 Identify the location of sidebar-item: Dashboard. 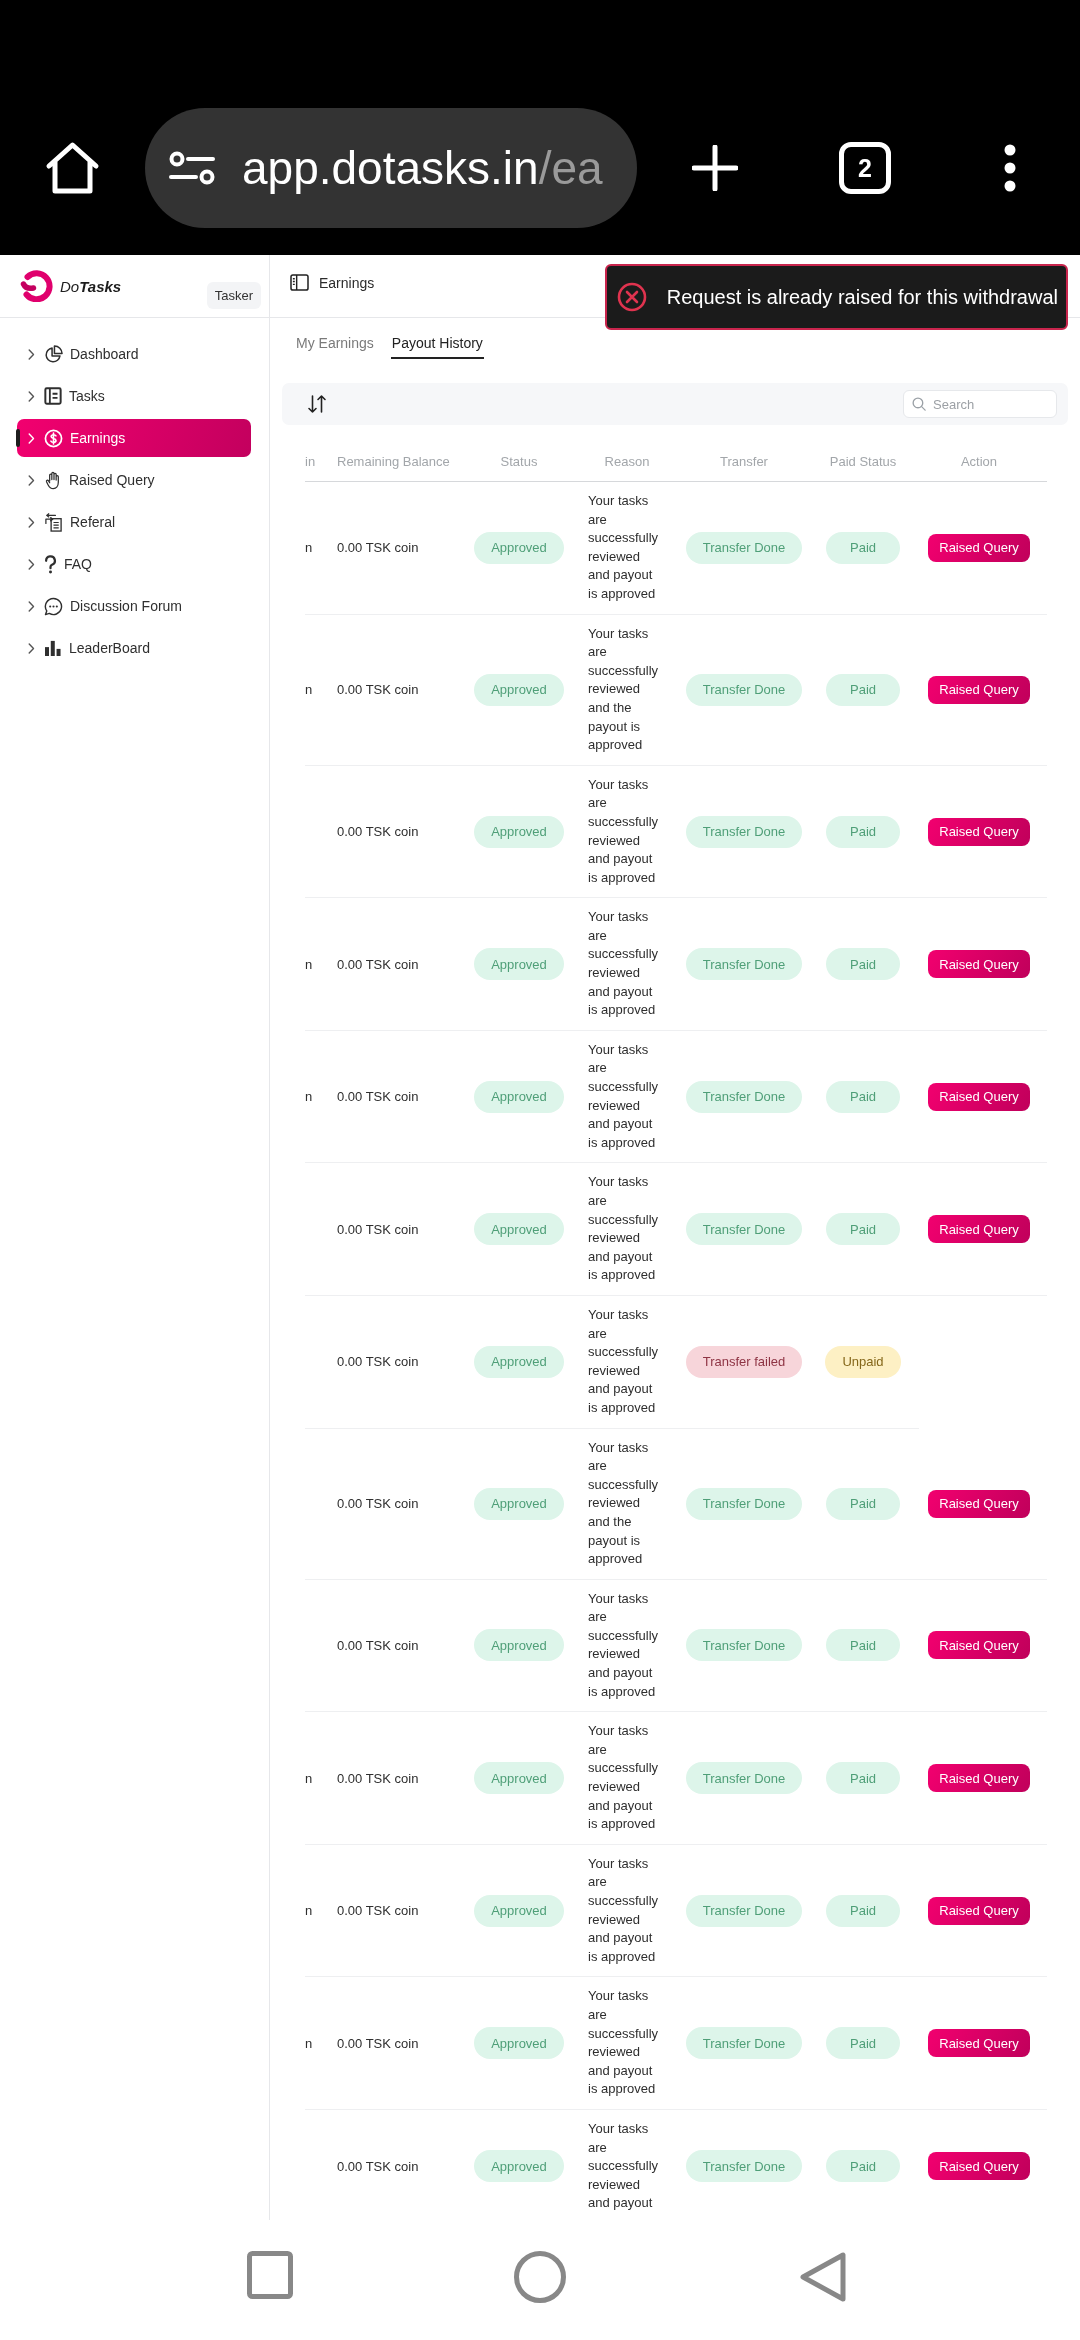
(134, 354).